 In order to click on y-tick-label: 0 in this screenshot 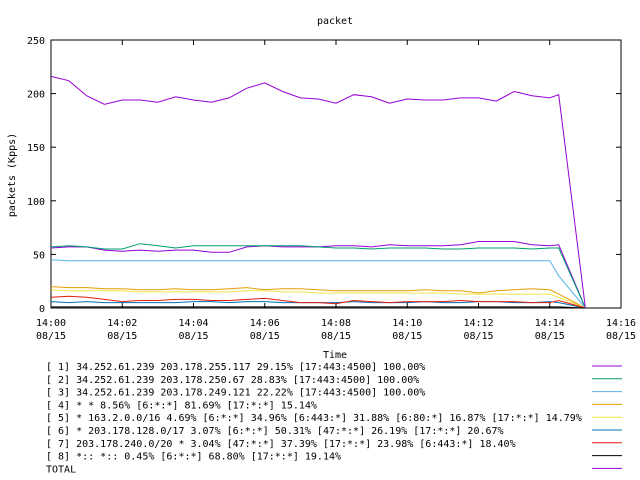, I will do `click(42, 309)`.